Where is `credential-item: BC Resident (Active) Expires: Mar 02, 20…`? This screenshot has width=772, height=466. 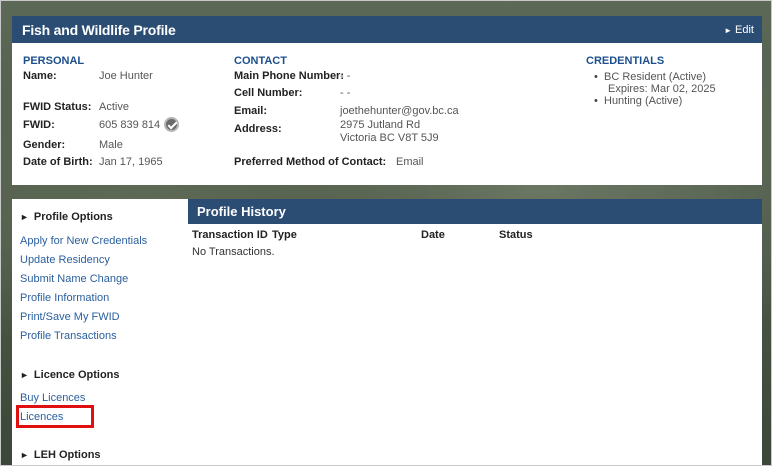 credential-item: BC Resident (Active) Expires: Mar 02, 20… is located at coordinates (655, 83).